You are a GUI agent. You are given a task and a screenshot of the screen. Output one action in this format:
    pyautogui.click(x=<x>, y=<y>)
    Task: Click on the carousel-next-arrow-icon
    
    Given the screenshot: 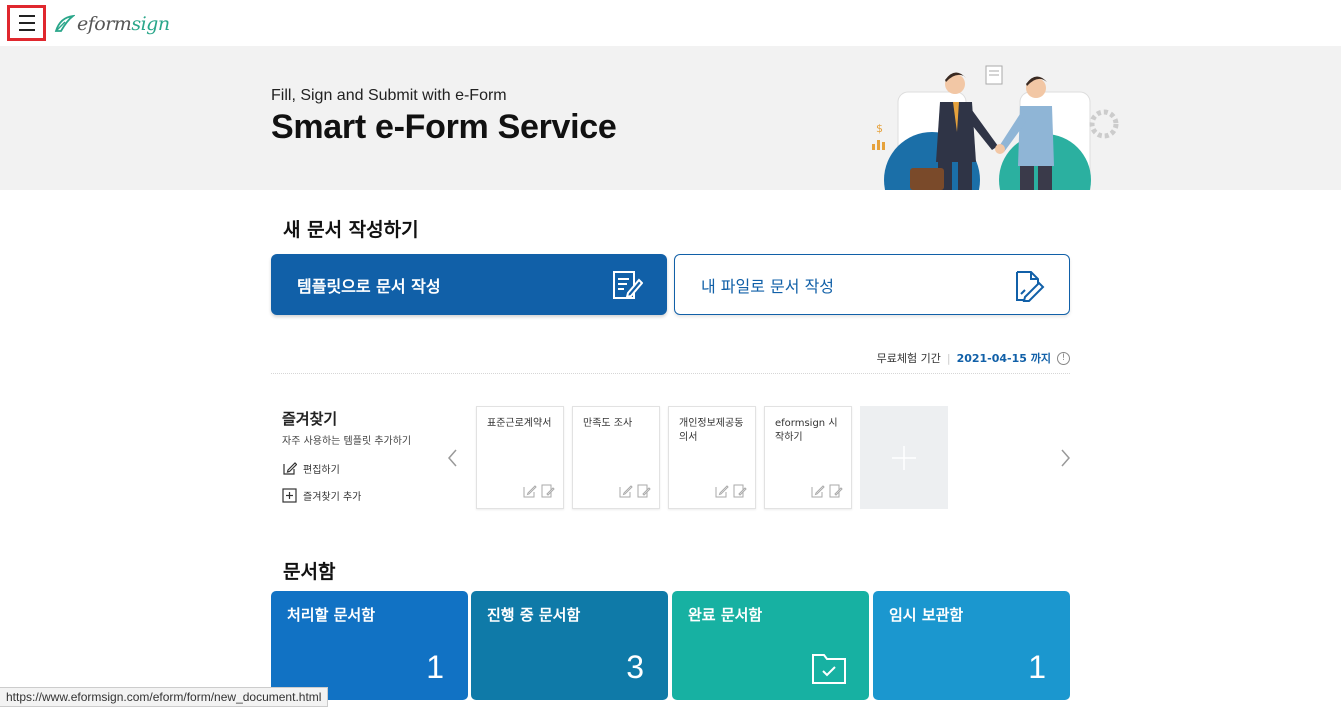 What is the action you would take?
    pyautogui.click(x=1065, y=458)
    